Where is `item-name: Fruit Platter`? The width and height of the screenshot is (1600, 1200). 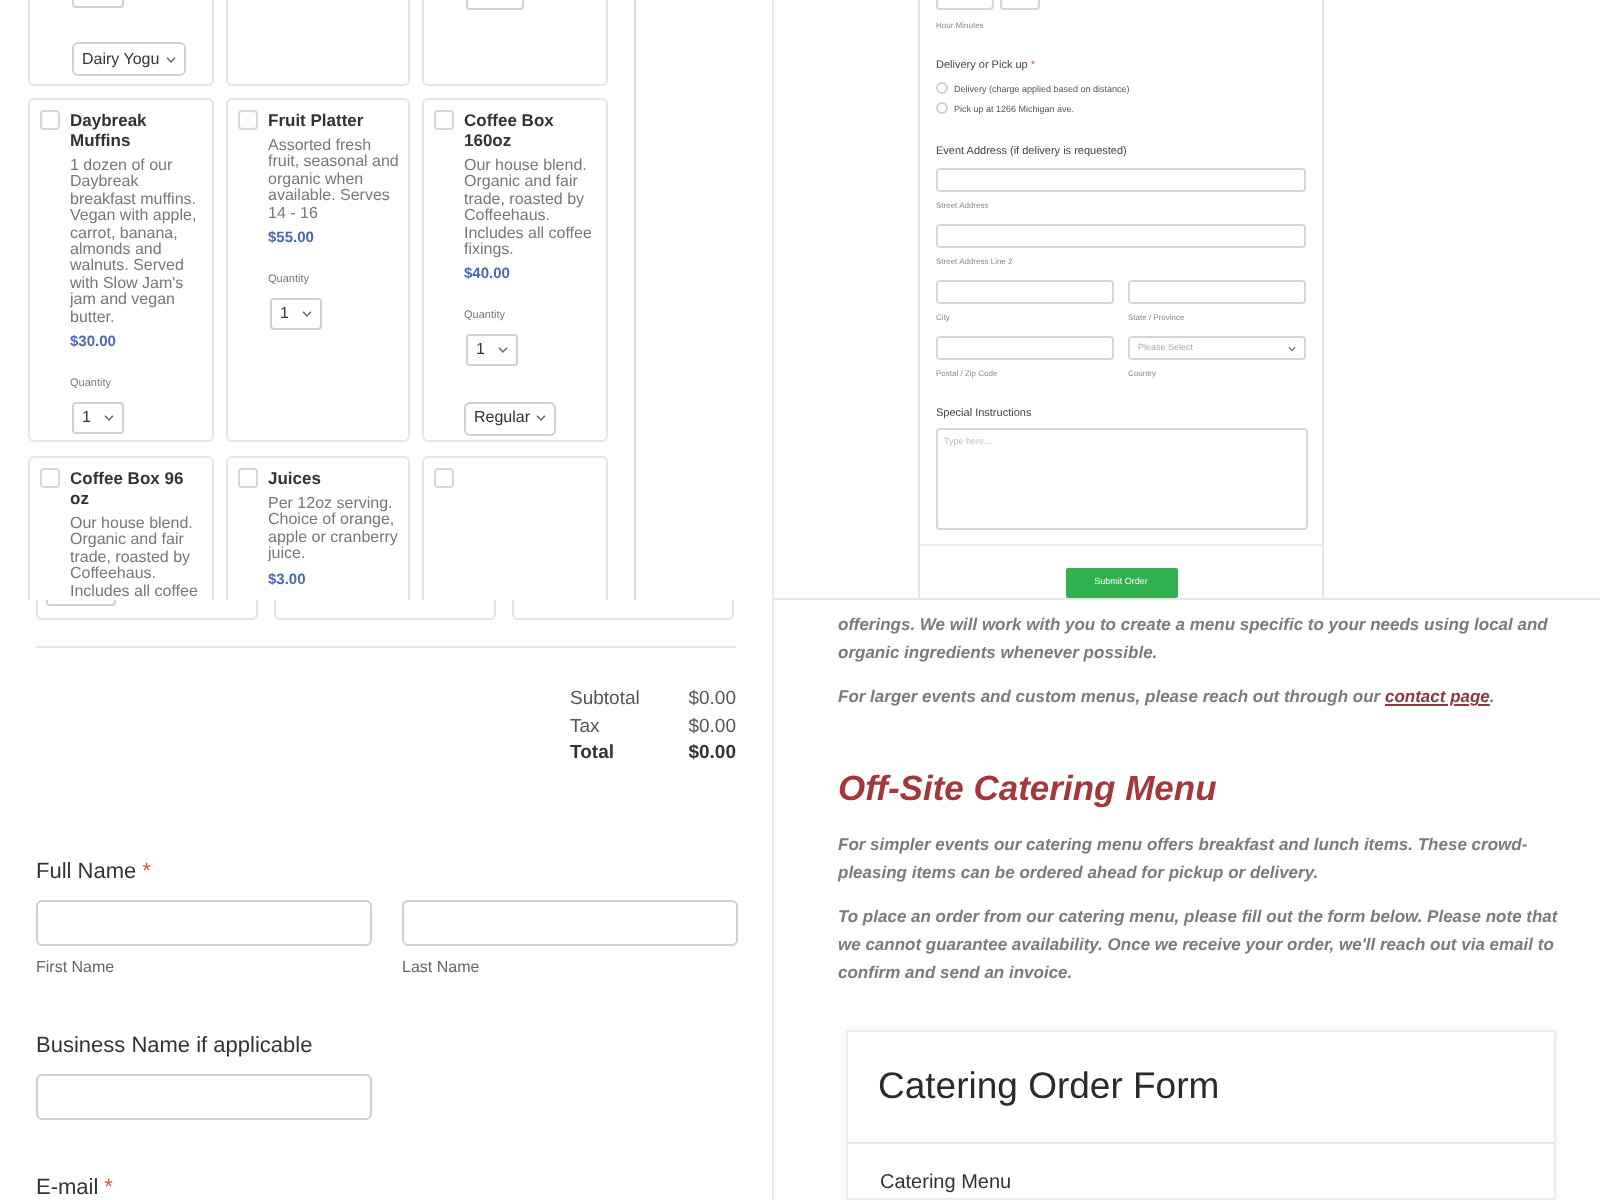
item-name: Fruit Platter is located at coordinates (316, 120).